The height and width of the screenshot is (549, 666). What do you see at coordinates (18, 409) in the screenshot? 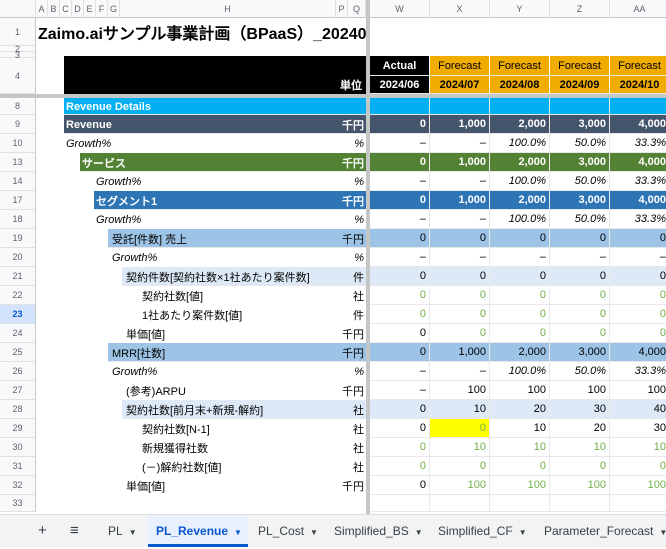
I see `row-header-28: 28` at bounding box center [18, 409].